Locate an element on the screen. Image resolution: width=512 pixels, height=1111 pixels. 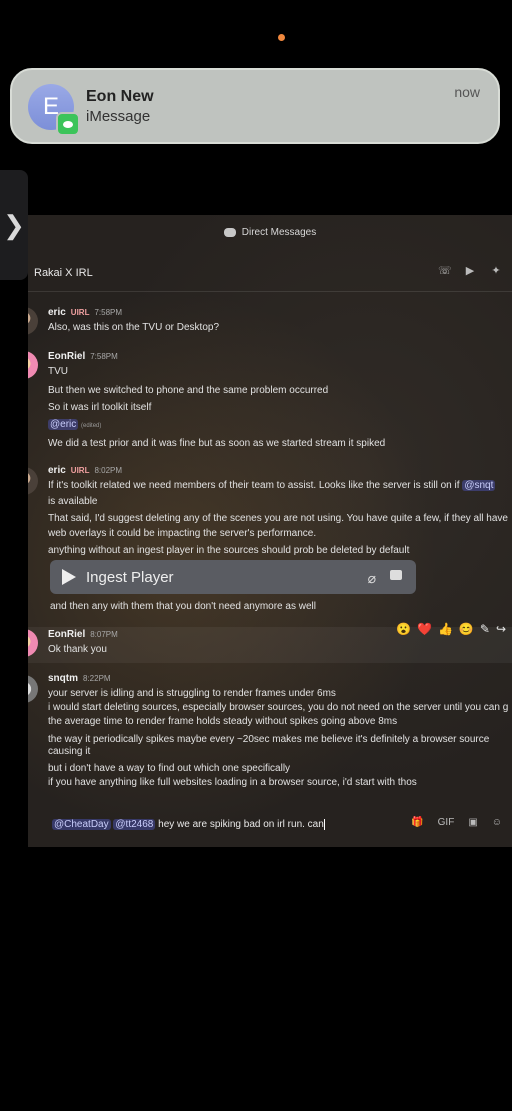
lock-icon is located at coordinates (396, 575).